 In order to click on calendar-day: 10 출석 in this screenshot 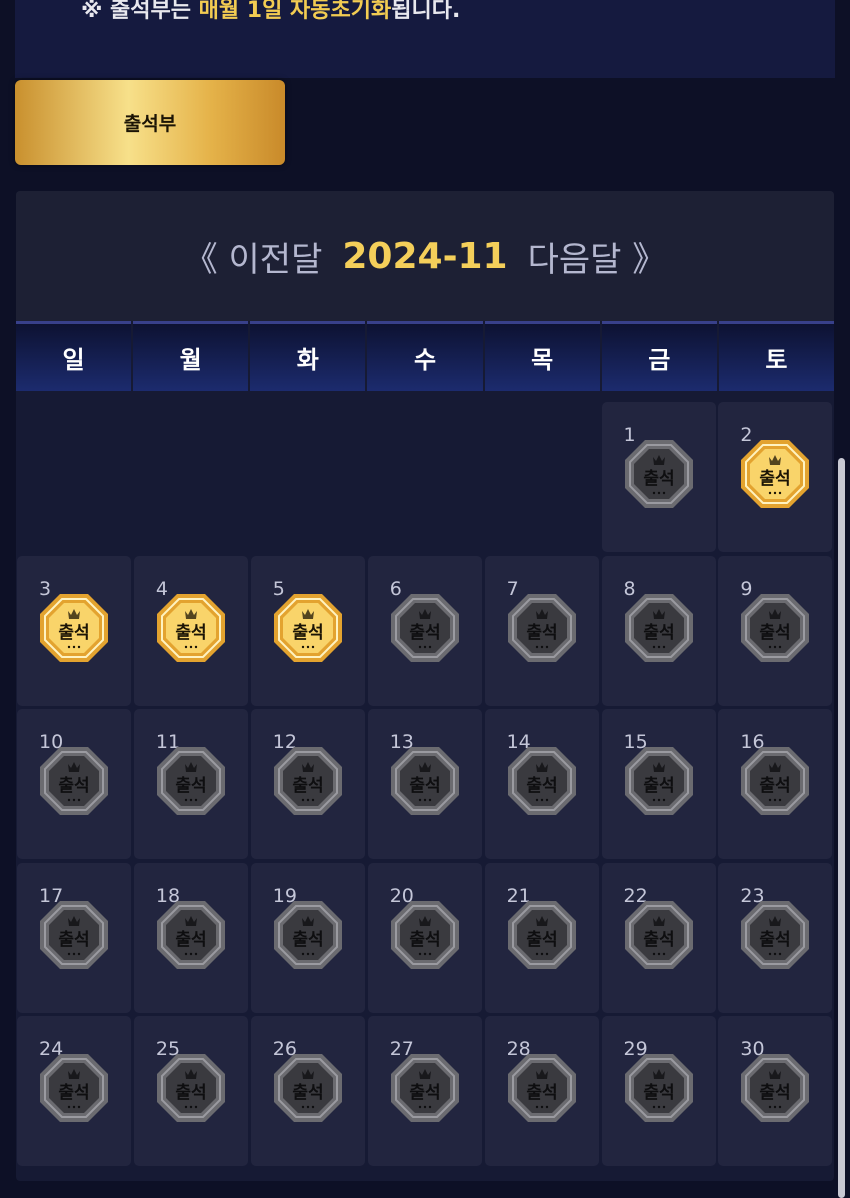, I will do `click(74, 784)`.